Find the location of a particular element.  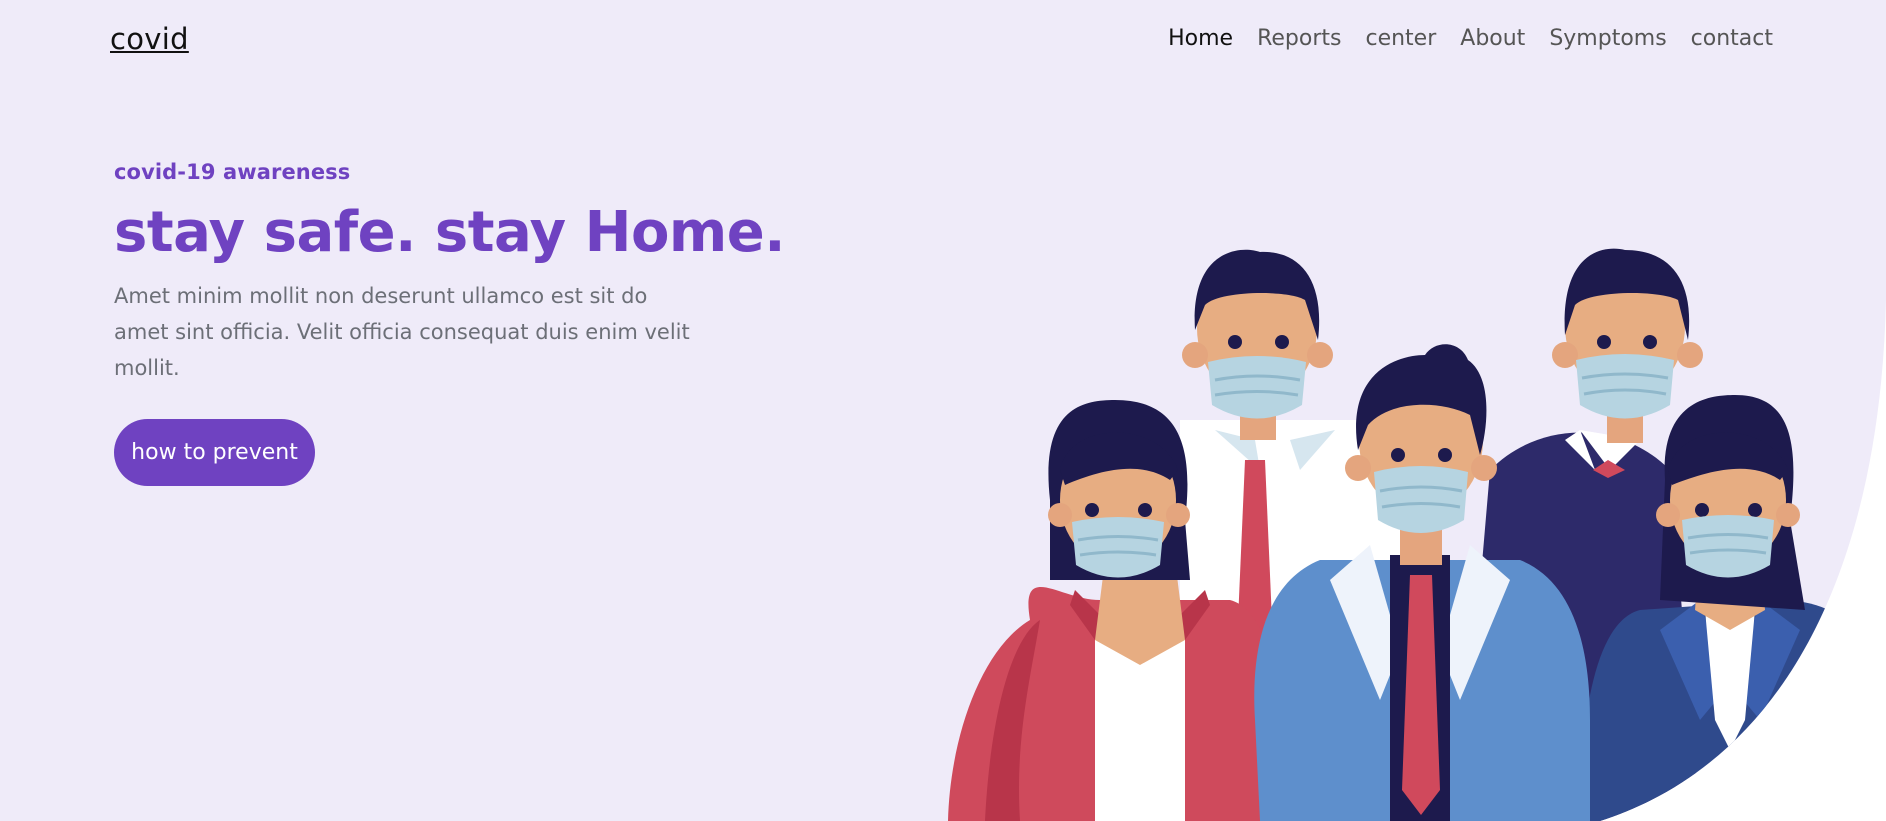

nav-link-center: center is located at coordinates (1400, 38).